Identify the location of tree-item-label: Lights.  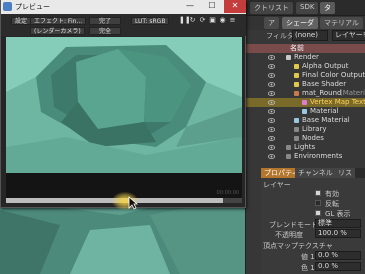
(305, 147).